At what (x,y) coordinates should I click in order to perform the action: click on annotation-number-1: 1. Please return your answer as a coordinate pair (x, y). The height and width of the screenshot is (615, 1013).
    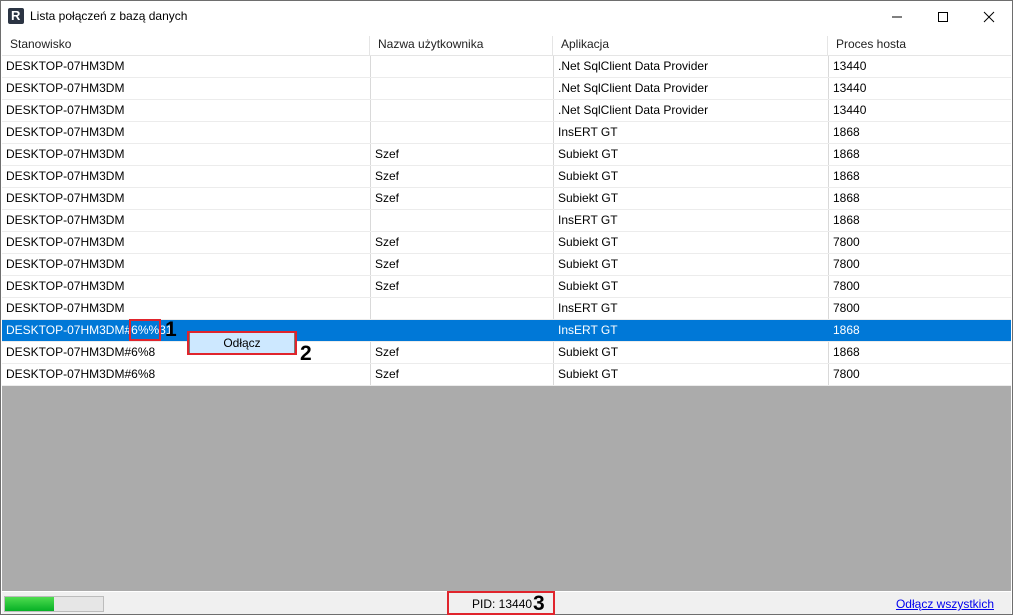
    Looking at the image, I should click on (171, 329).